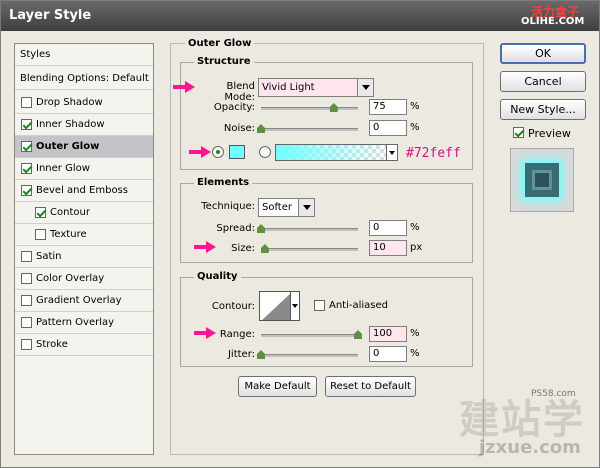  What do you see at coordinates (295, 306) in the screenshot?
I see `contour-dropdown-icon` at bounding box center [295, 306].